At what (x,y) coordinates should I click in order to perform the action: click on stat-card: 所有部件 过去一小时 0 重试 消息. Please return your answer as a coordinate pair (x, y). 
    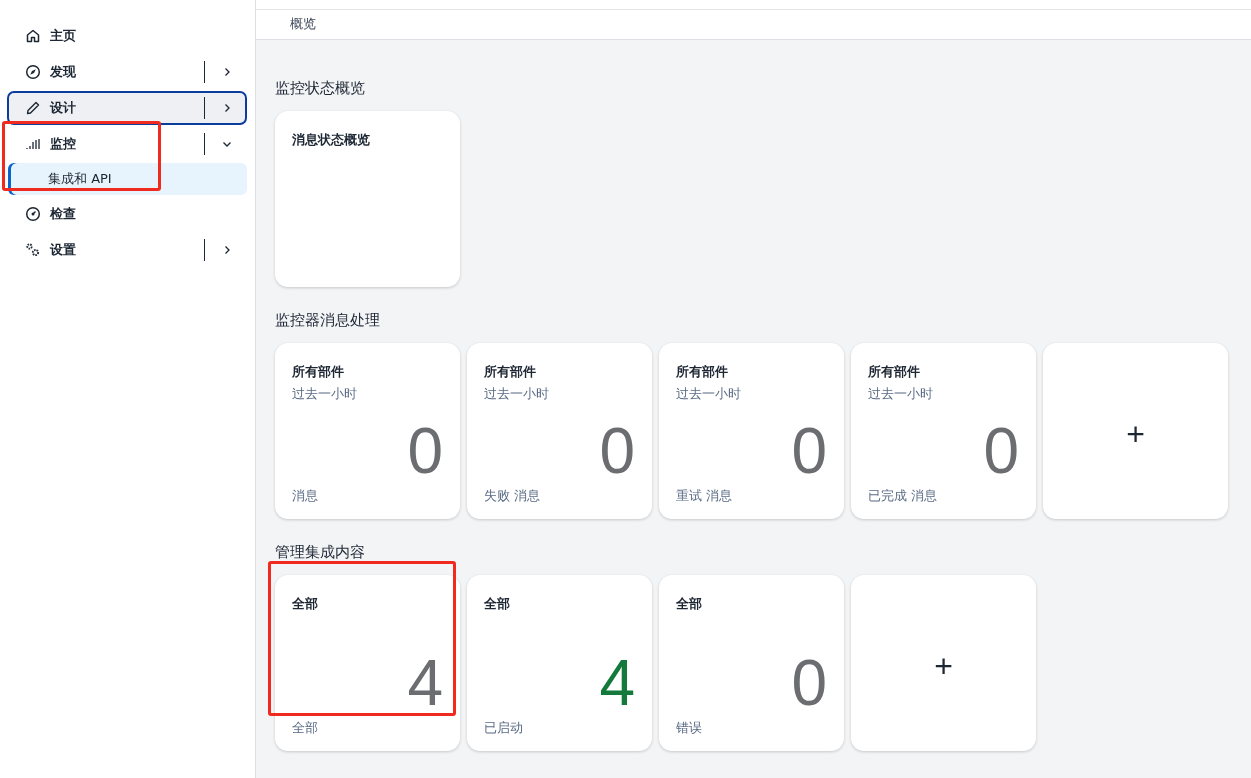
    Looking at the image, I should click on (751, 431).